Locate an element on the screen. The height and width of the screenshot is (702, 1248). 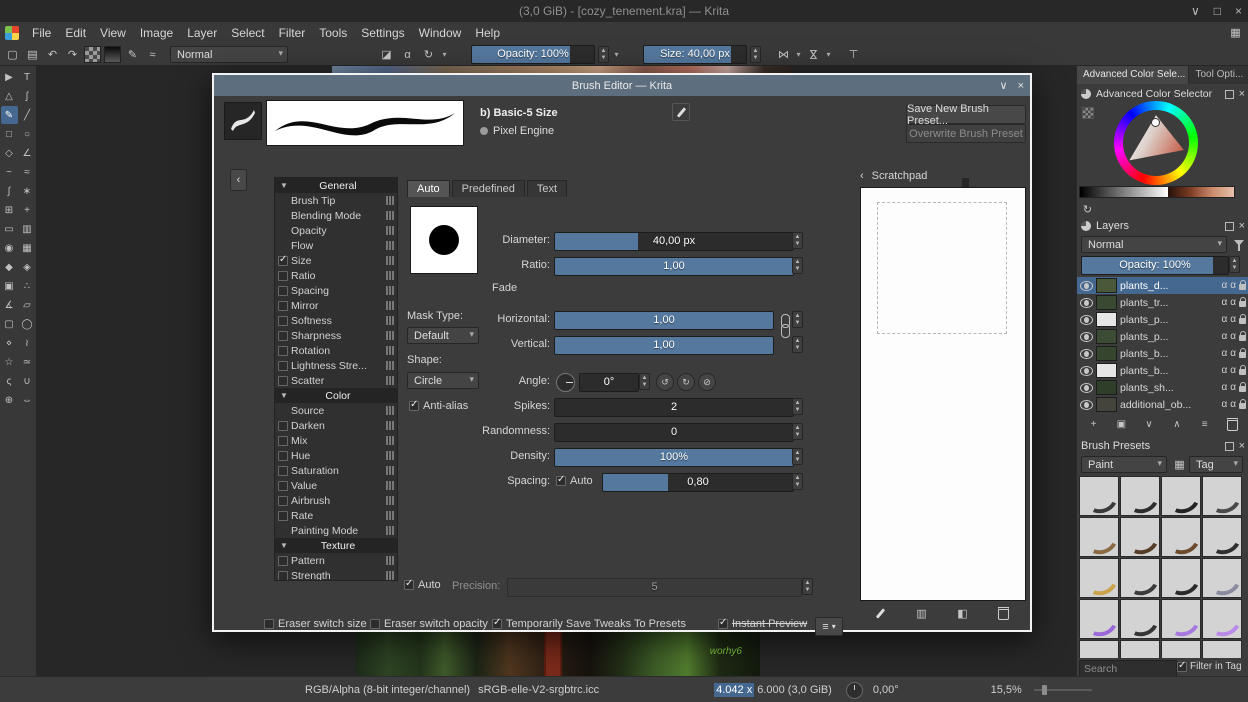
menu-layer: Layer is located at coordinates (202, 33).